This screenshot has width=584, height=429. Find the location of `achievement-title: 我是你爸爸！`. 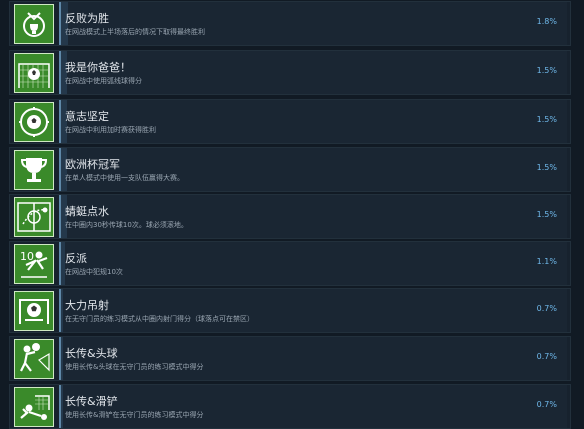

achievement-title: 我是你爸爸！ is located at coordinates (98, 67).